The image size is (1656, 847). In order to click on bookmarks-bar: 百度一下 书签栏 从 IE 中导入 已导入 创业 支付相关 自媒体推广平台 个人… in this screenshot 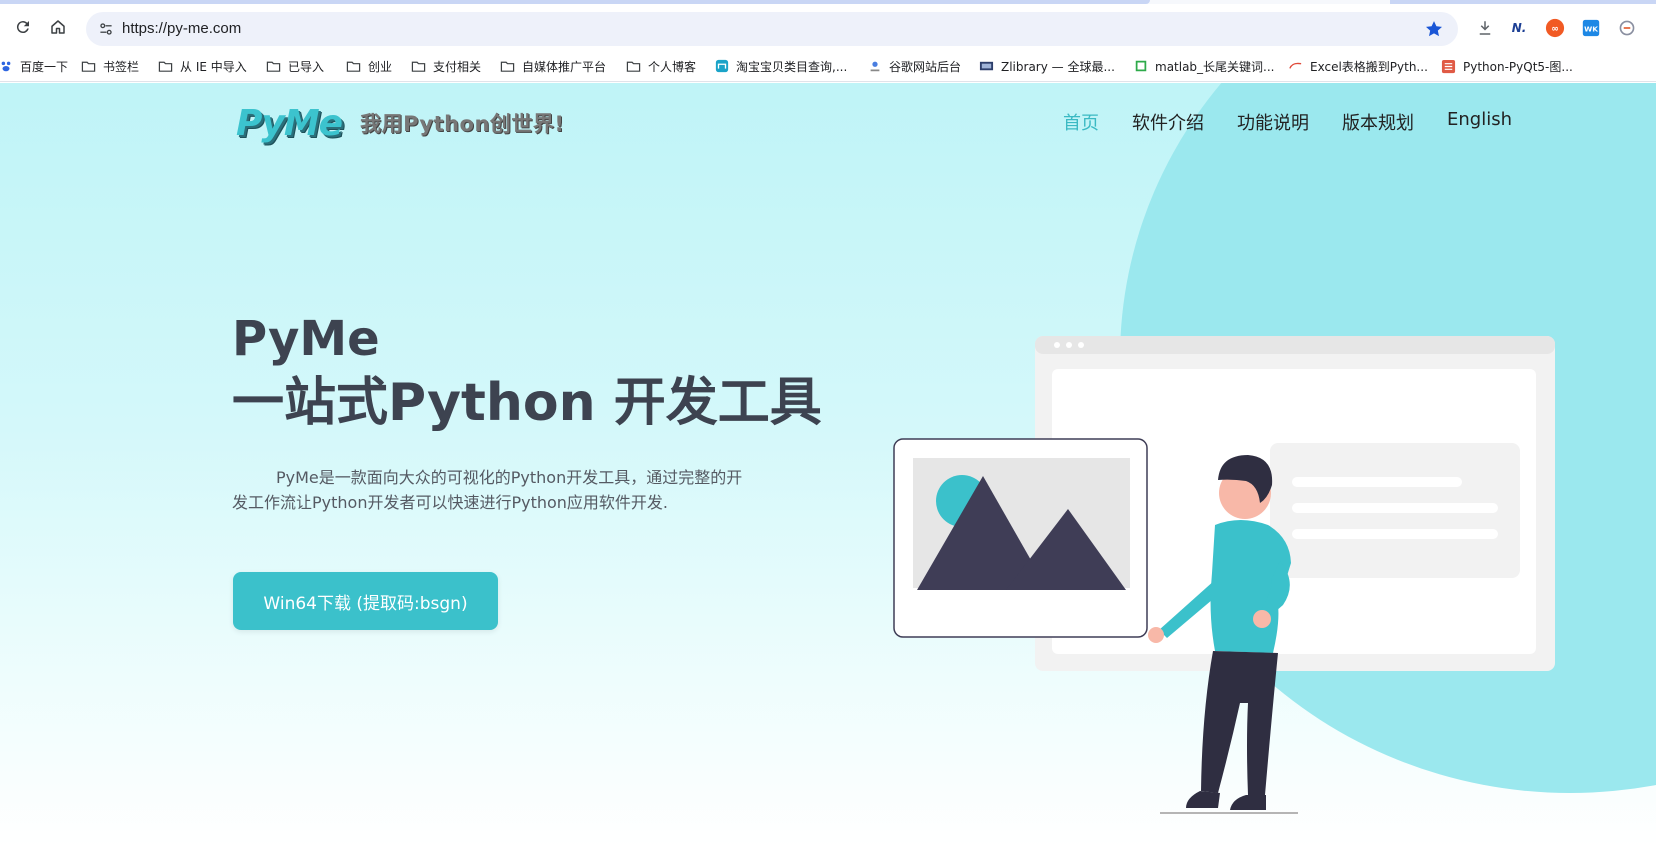, I will do `click(828, 66)`.